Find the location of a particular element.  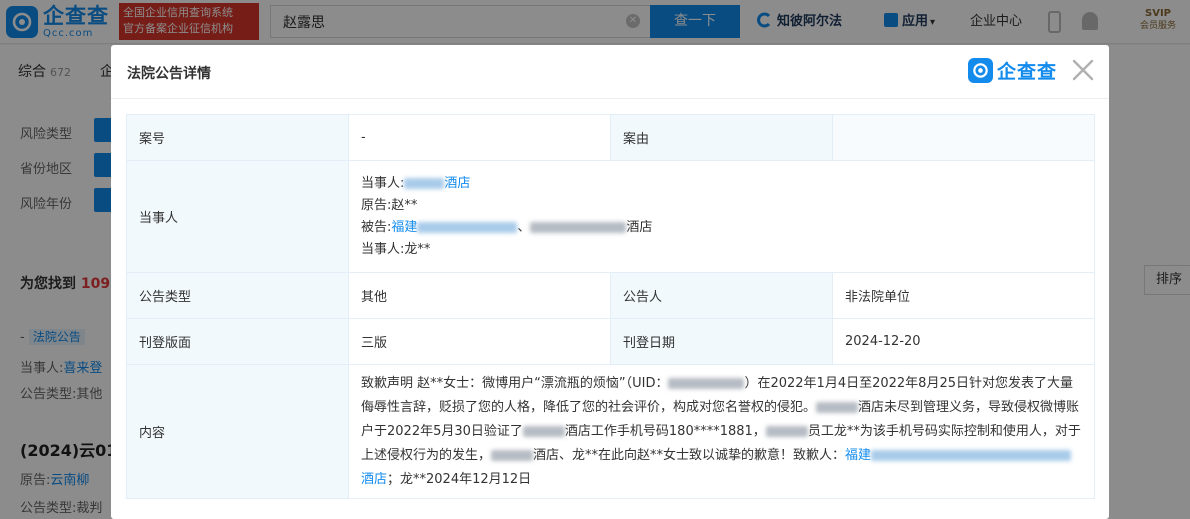

defendant-line: 被告:福建 、 酒店 is located at coordinates (721, 228).